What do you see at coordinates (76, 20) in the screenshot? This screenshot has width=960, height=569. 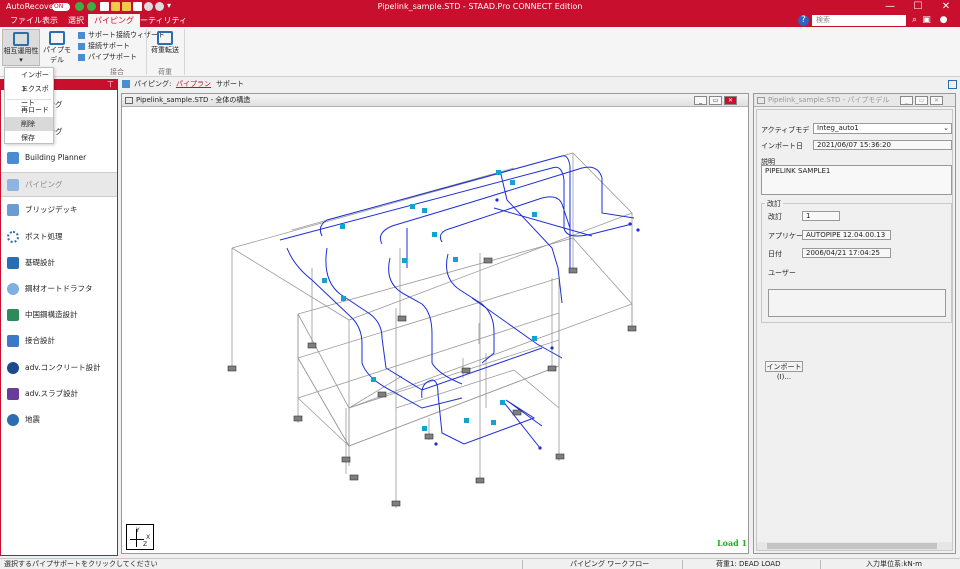 I see `tab-select: 選択` at bounding box center [76, 20].